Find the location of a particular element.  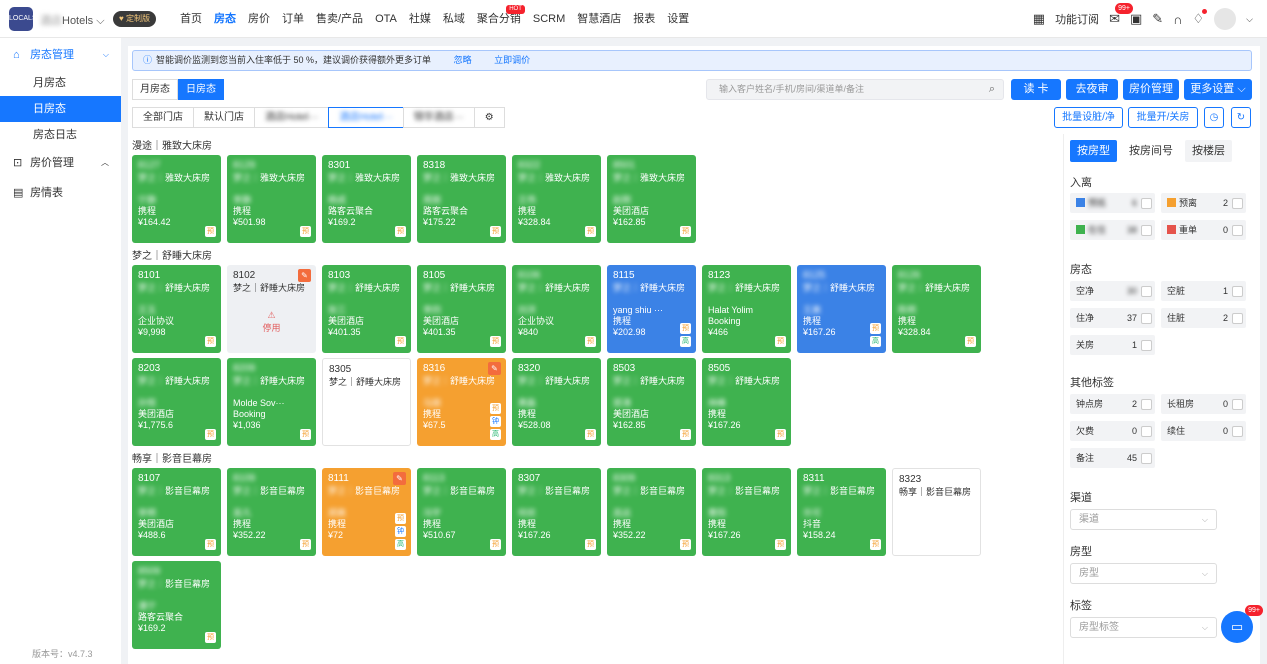

tab-by-floor: 按楼层 is located at coordinates (1208, 151).